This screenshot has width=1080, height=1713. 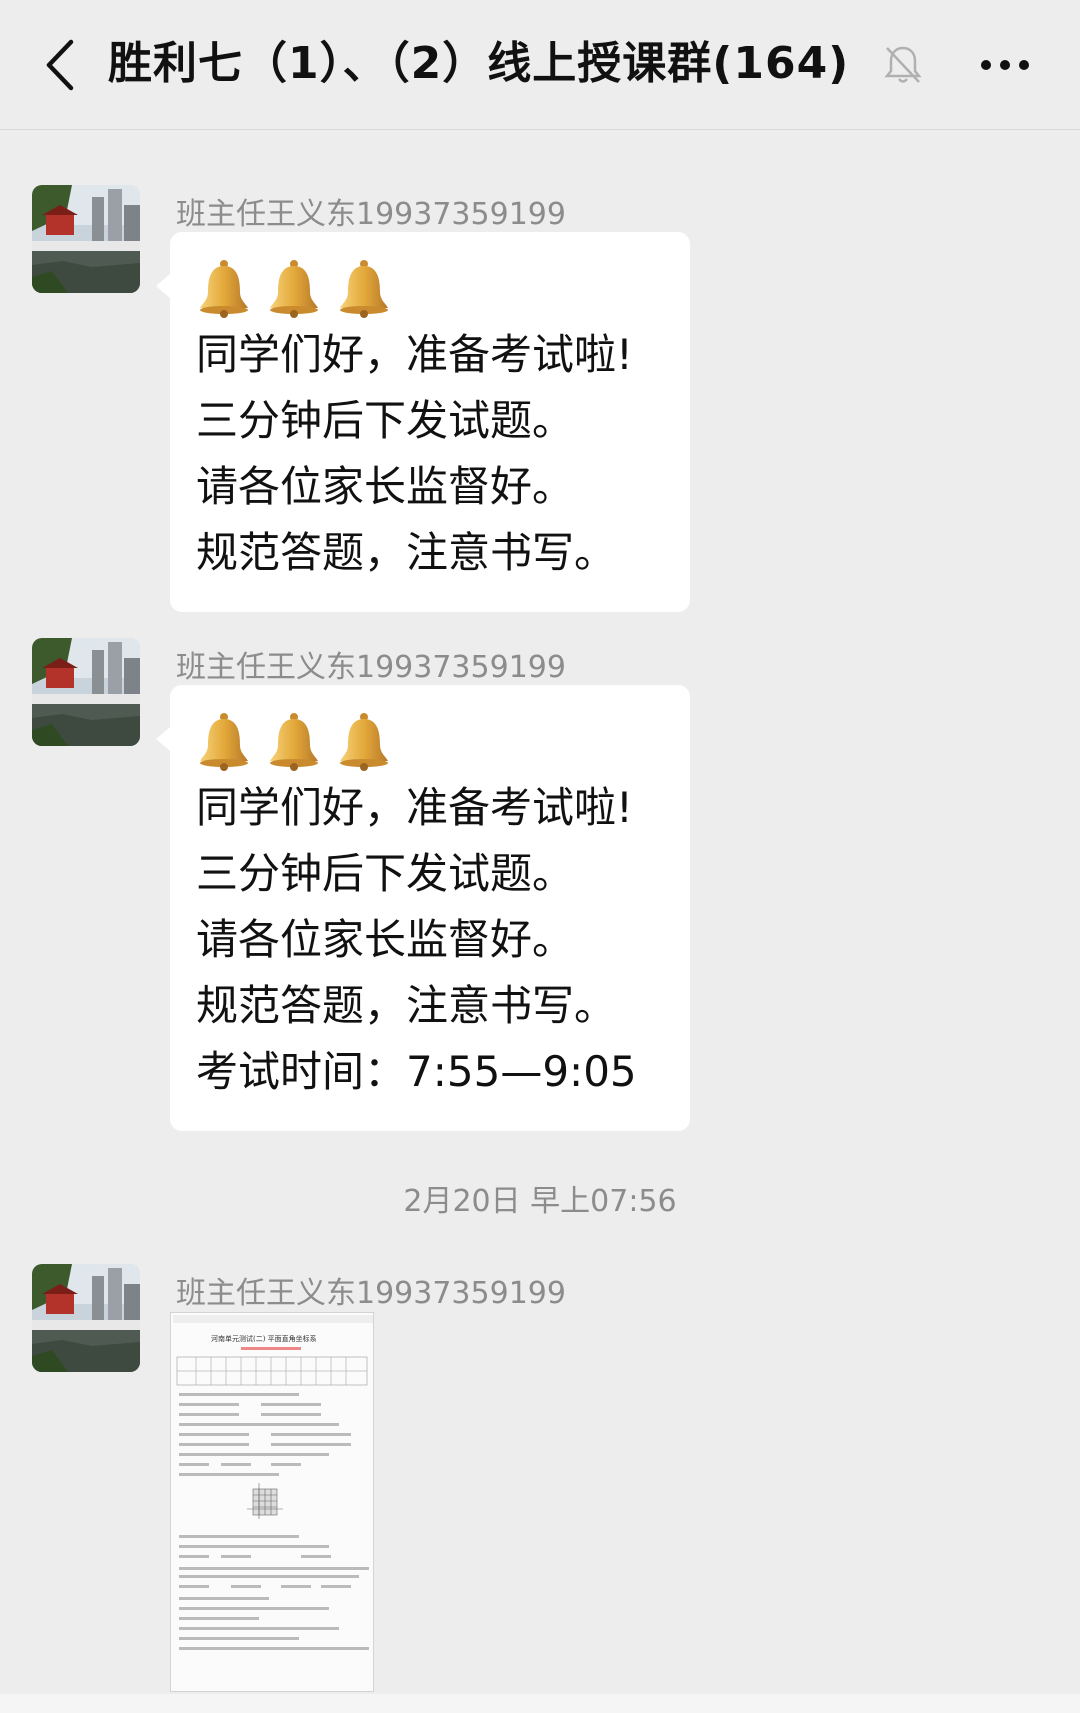 I want to click on more-options-button, so click(x=1005, y=65).